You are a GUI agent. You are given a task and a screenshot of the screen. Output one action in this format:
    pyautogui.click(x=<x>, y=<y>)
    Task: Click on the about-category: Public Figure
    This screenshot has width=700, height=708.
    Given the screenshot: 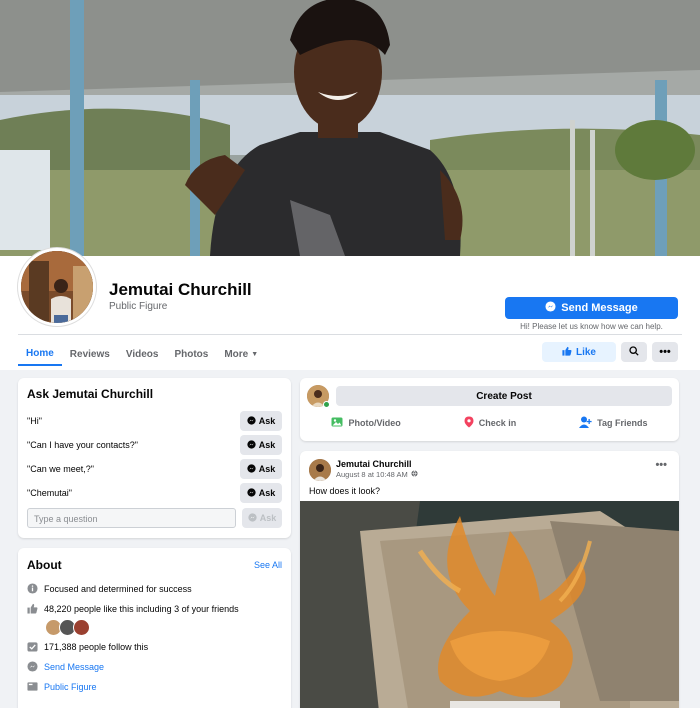 What is the action you would take?
    pyautogui.click(x=62, y=686)
    